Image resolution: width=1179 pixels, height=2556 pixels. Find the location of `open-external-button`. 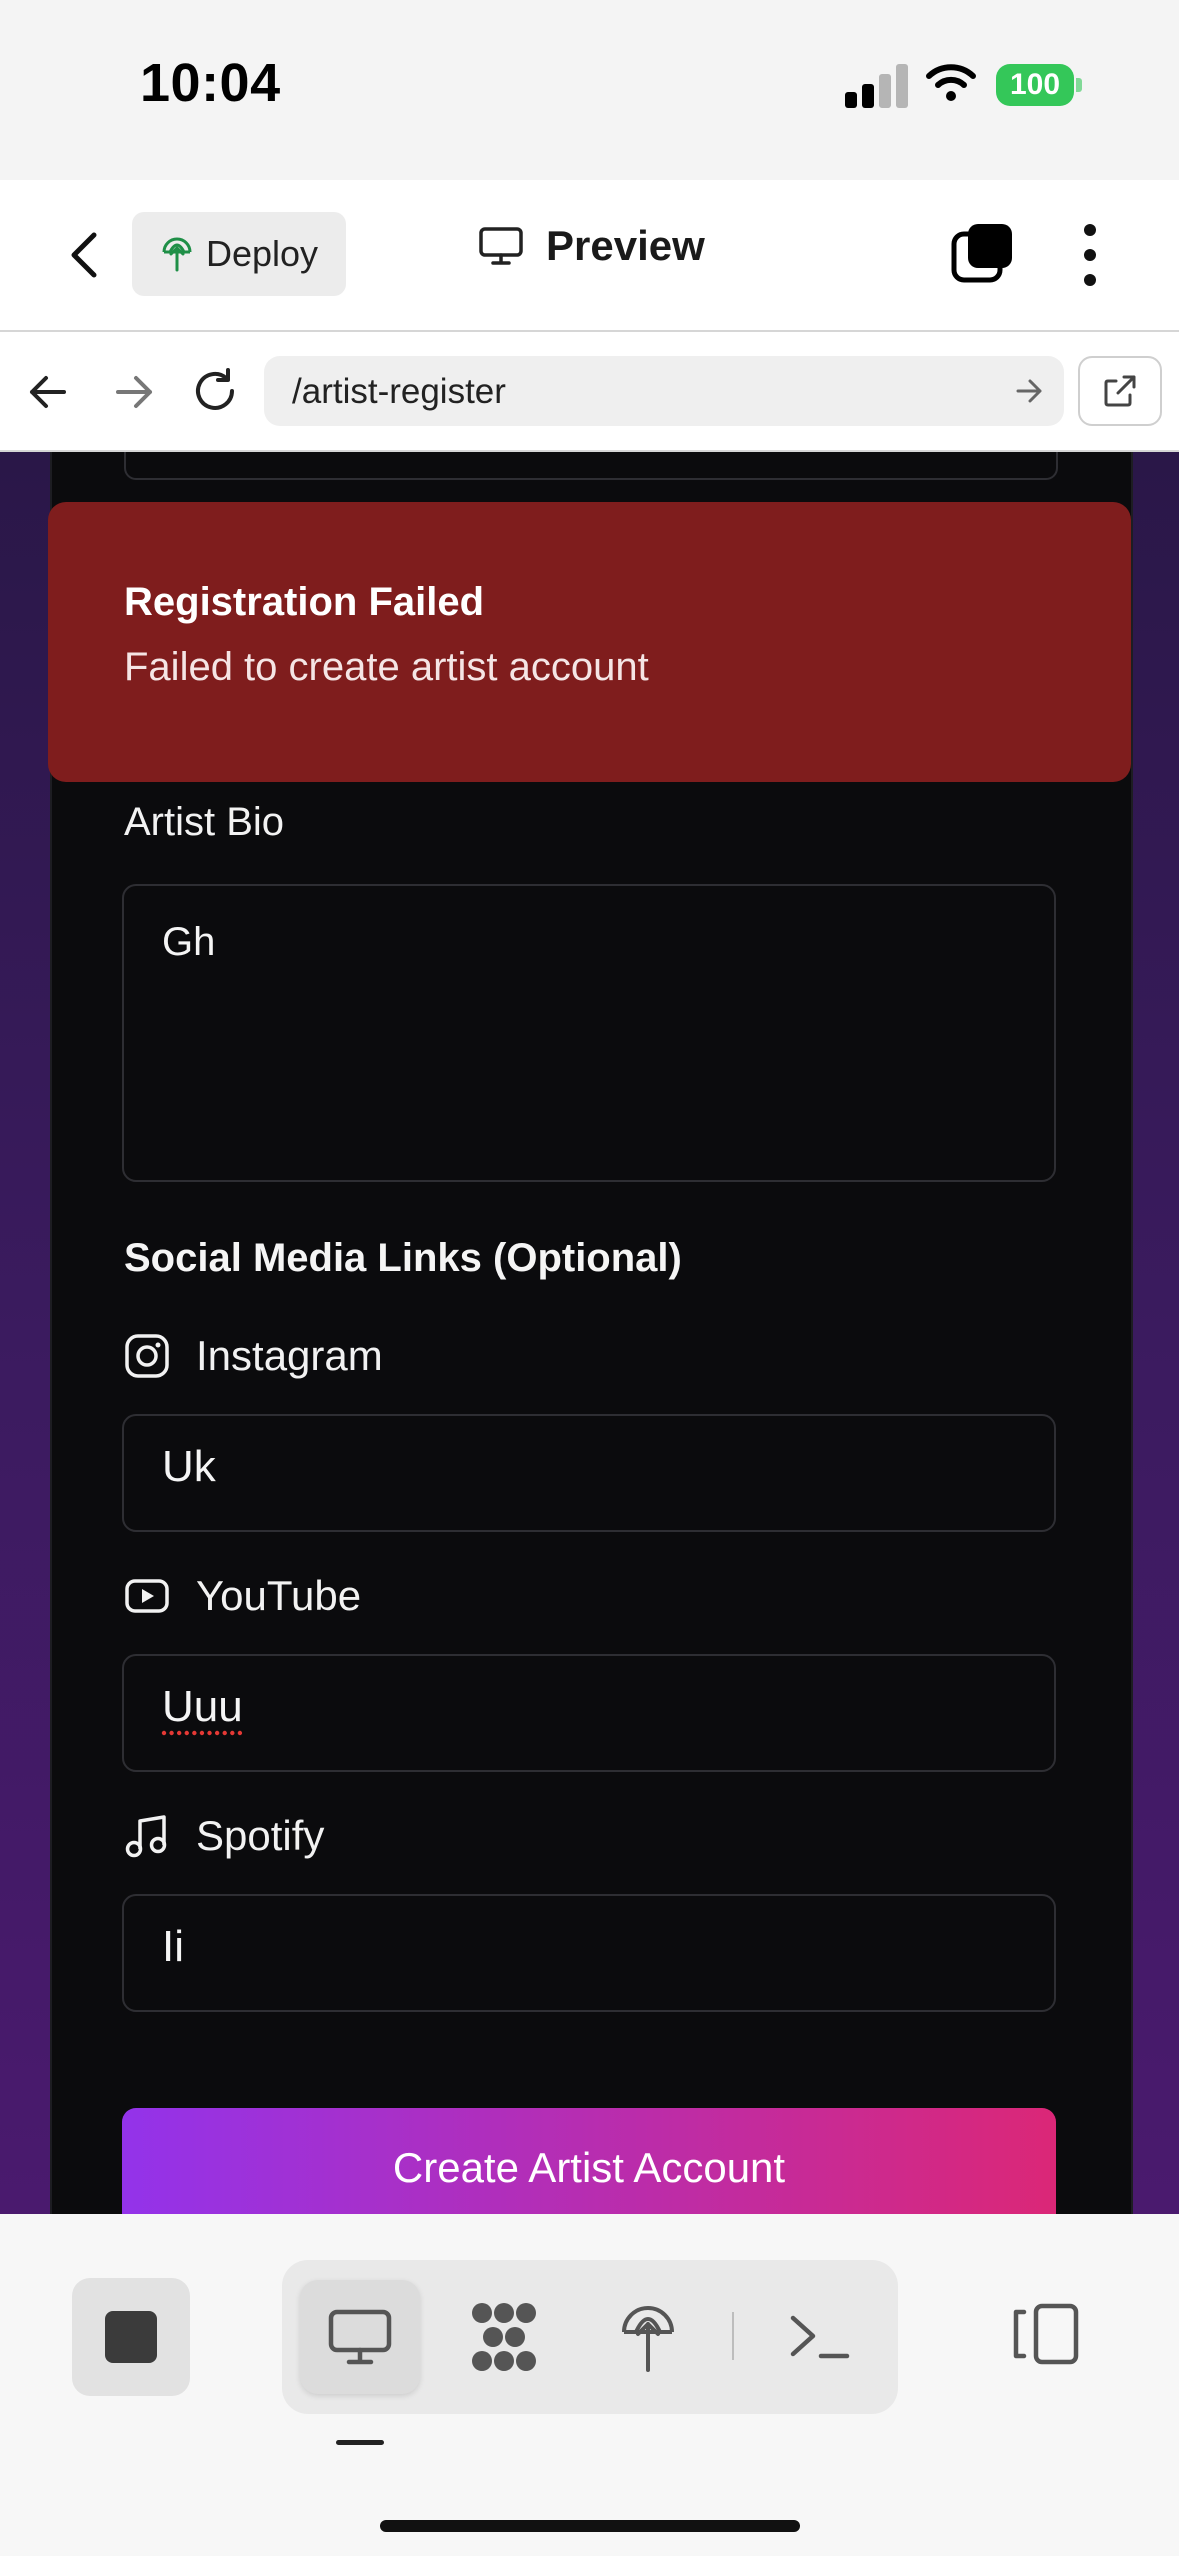

open-external-button is located at coordinates (1120, 391).